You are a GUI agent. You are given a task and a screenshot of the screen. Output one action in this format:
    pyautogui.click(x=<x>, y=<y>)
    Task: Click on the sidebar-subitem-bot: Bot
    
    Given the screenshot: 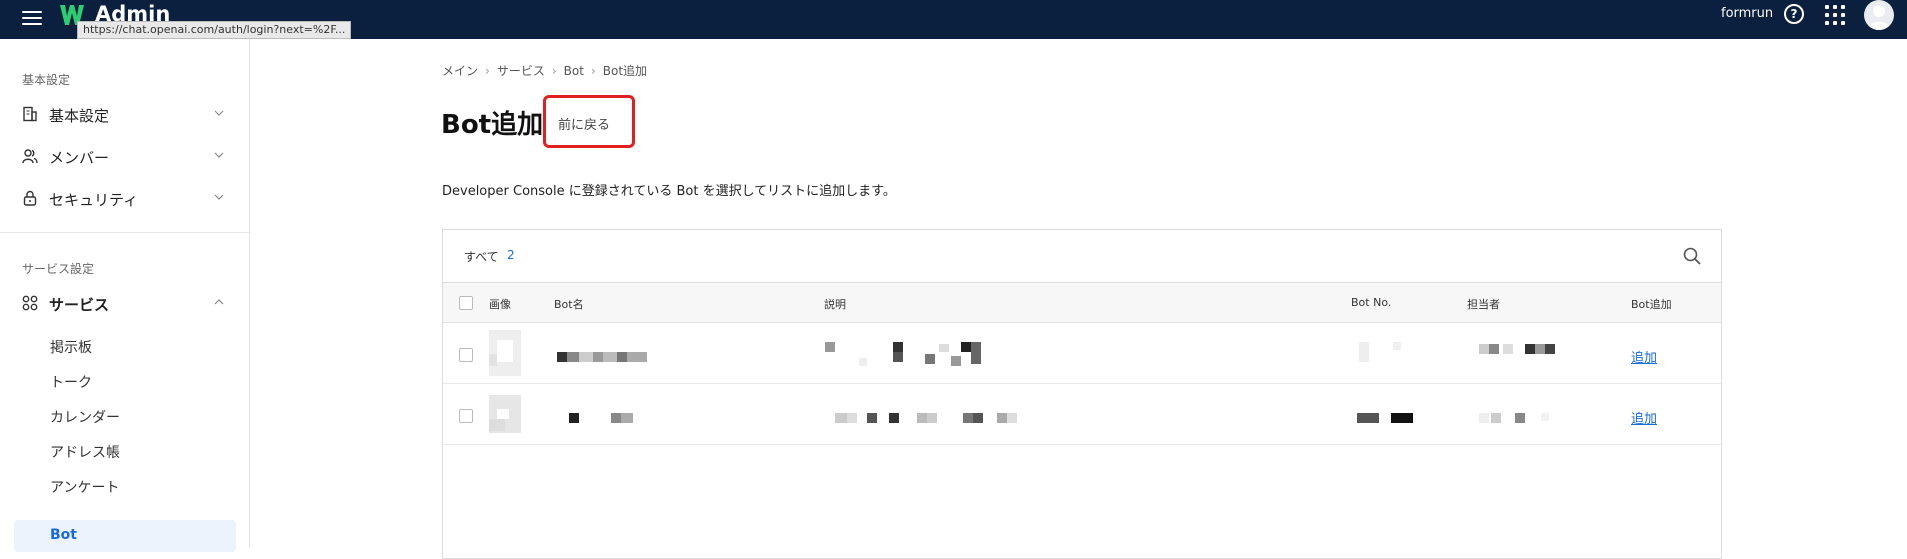 What is the action you would take?
    pyautogui.click(x=125, y=536)
    